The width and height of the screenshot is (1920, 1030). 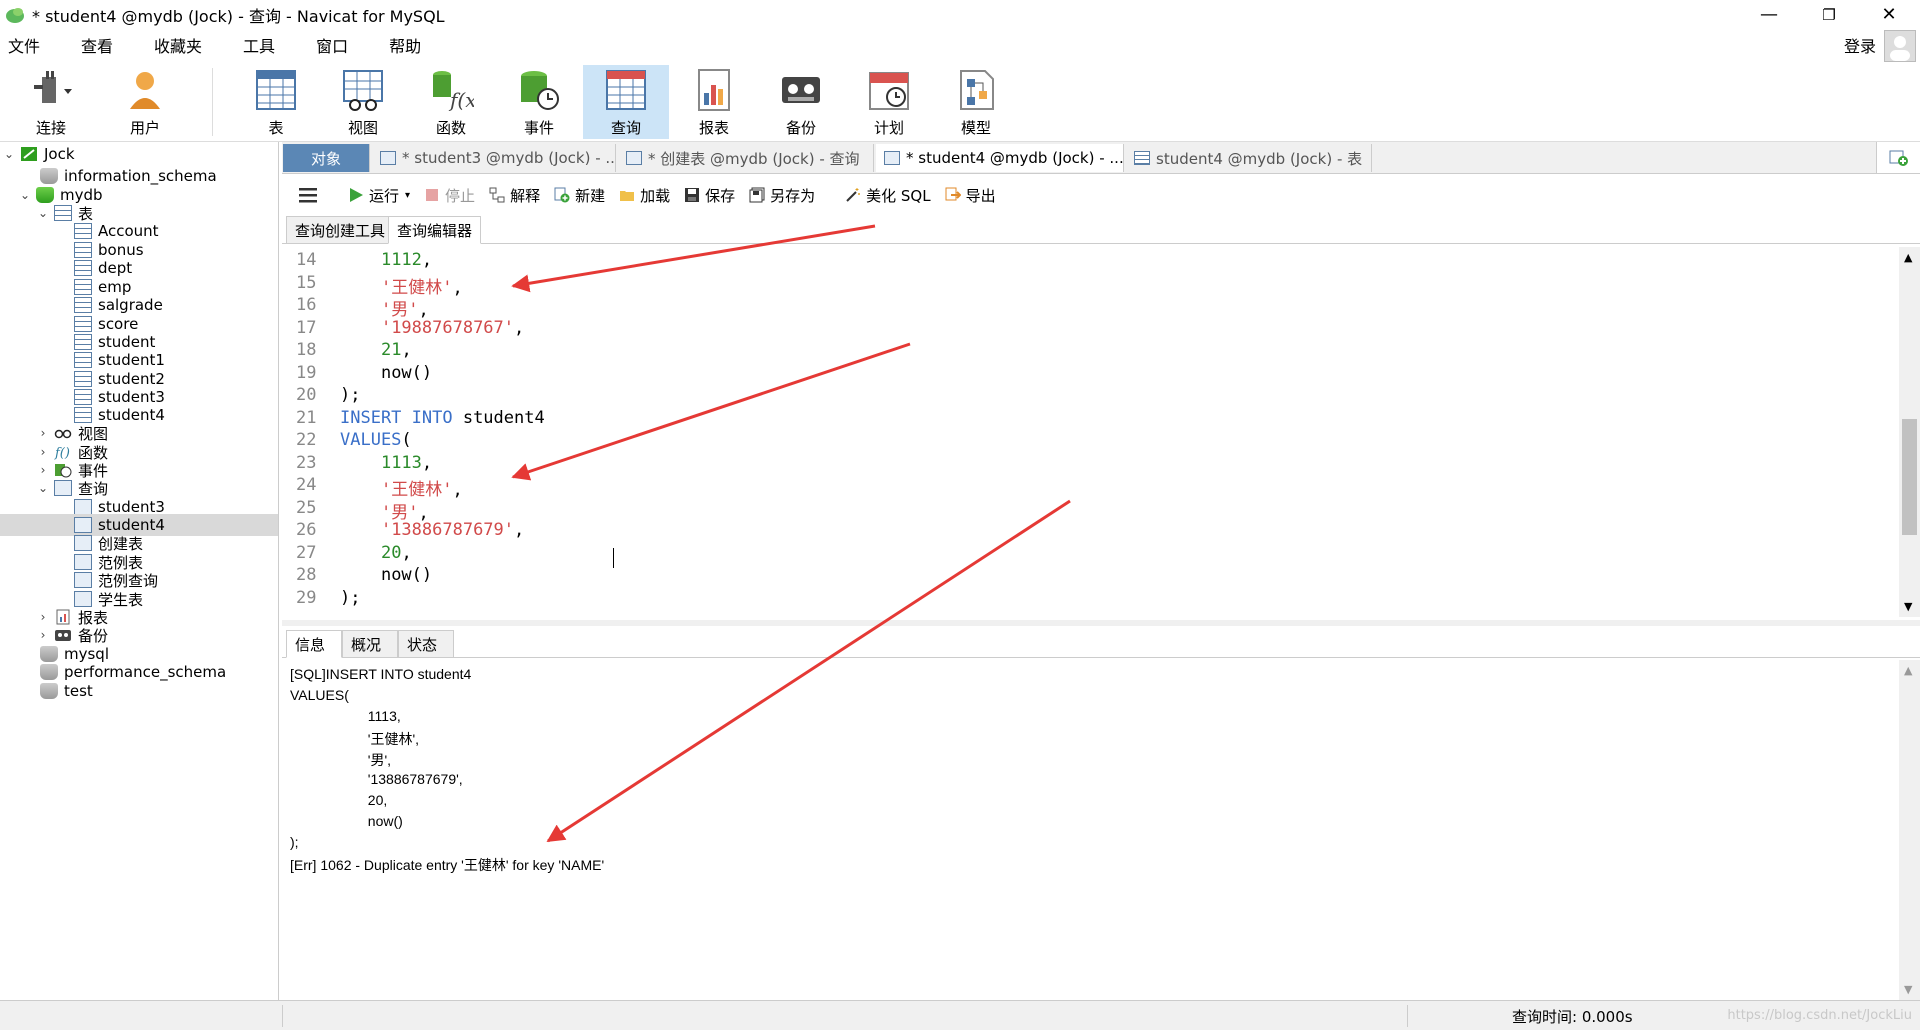 I want to click on code-line: 26 '13886787679',, so click(x=1082, y=531).